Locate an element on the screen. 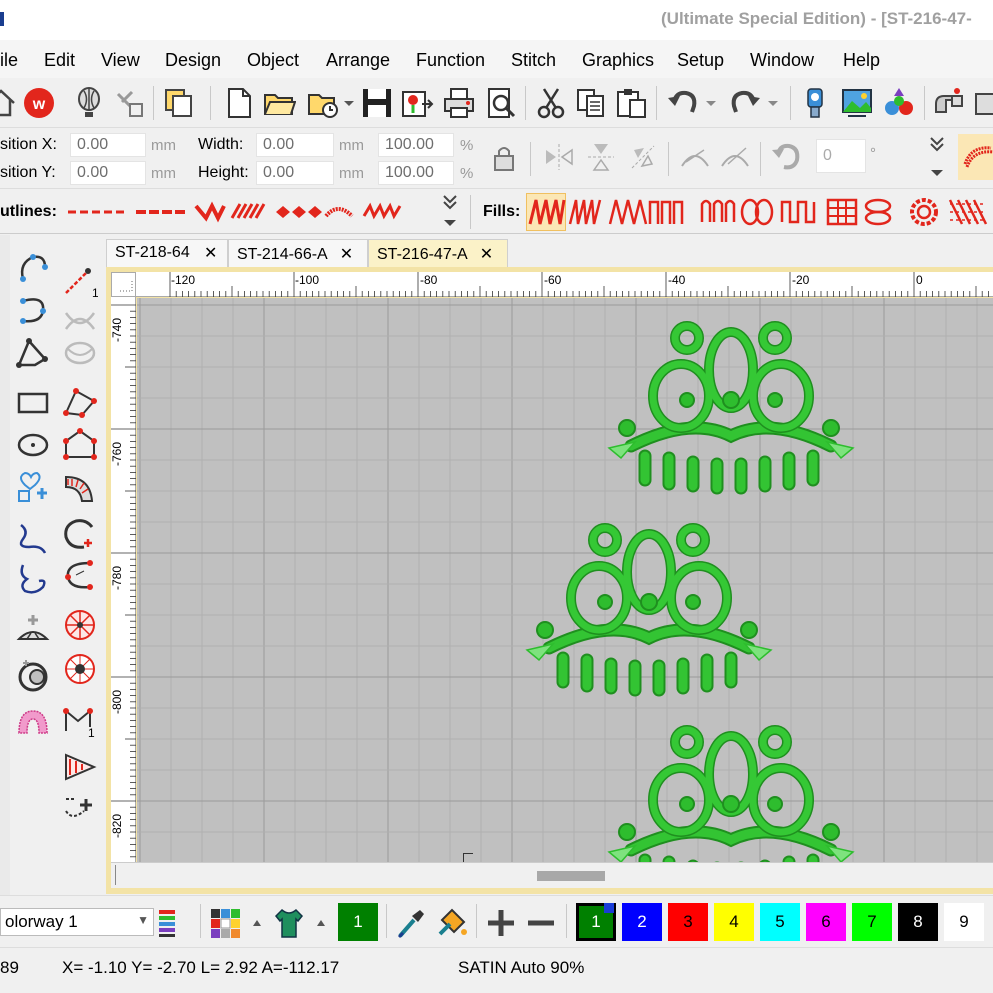 This screenshot has width=993, height=993. height-input: 0.00 is located at coordinates (295, 173).